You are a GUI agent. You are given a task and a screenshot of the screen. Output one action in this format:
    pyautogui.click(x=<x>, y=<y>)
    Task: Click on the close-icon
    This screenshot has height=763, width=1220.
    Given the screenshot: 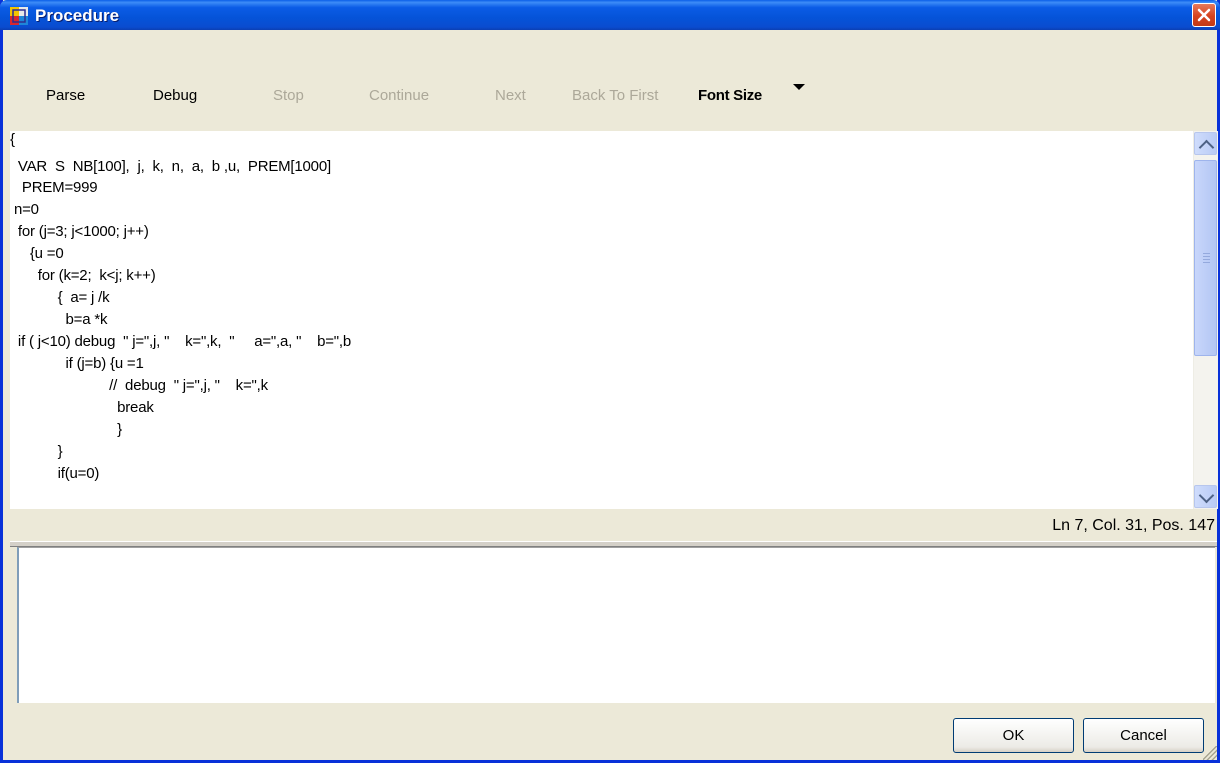 What is the action you would take?
    pyautogui.click(x=1204, y=15)
    